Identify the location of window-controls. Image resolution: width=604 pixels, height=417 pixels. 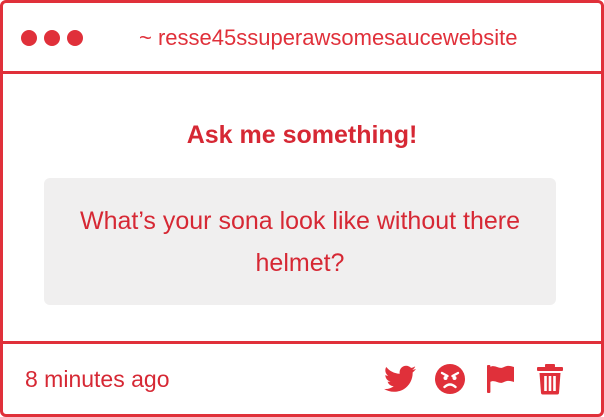
(52, 38).